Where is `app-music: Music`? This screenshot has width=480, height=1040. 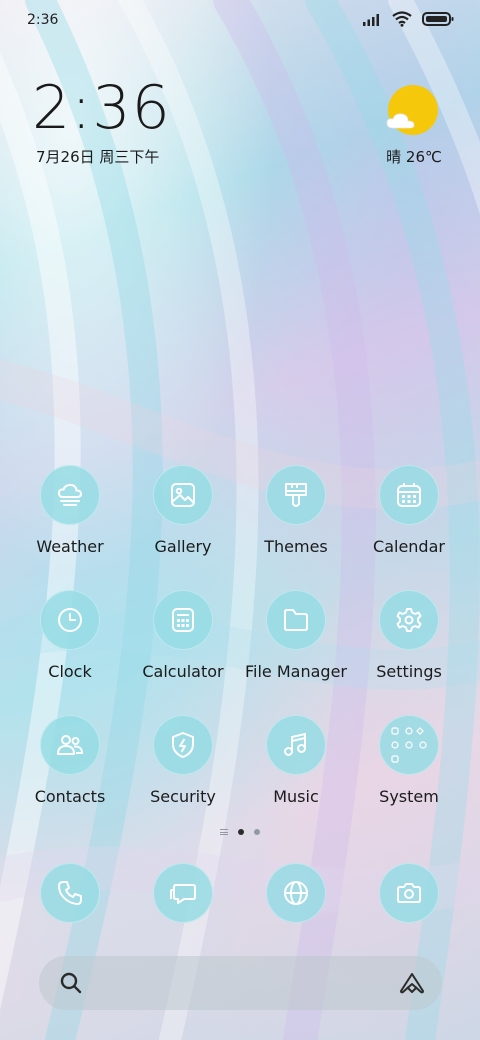
app-music: Music is located at coordinates (296, 765).